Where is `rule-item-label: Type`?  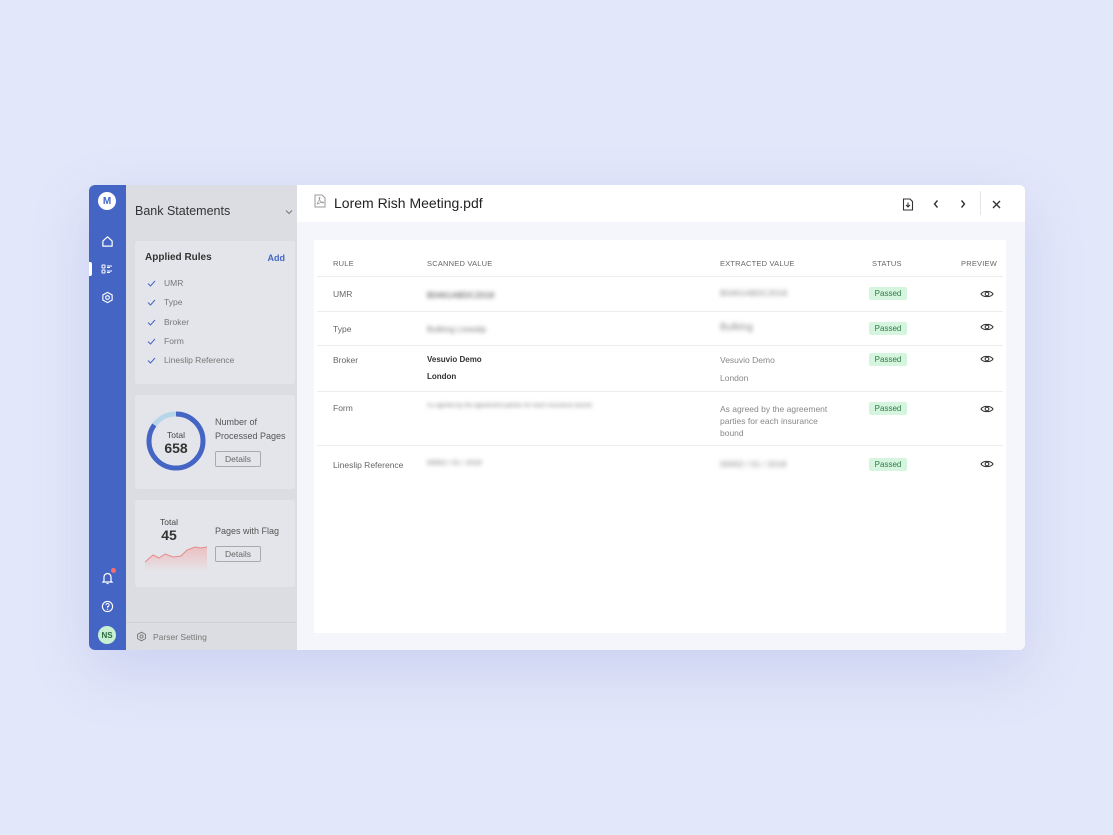
rule-item-label: Type is located at coordinates (173, 302).